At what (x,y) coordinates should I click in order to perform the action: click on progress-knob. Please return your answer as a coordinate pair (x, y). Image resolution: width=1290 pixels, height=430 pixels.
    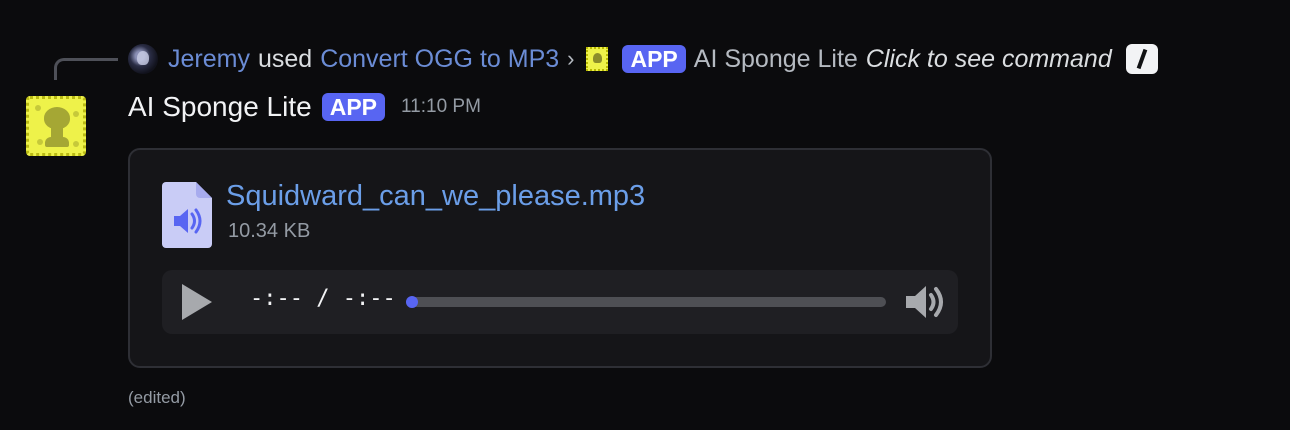
    Looking at the image, I should click on (412, 302).